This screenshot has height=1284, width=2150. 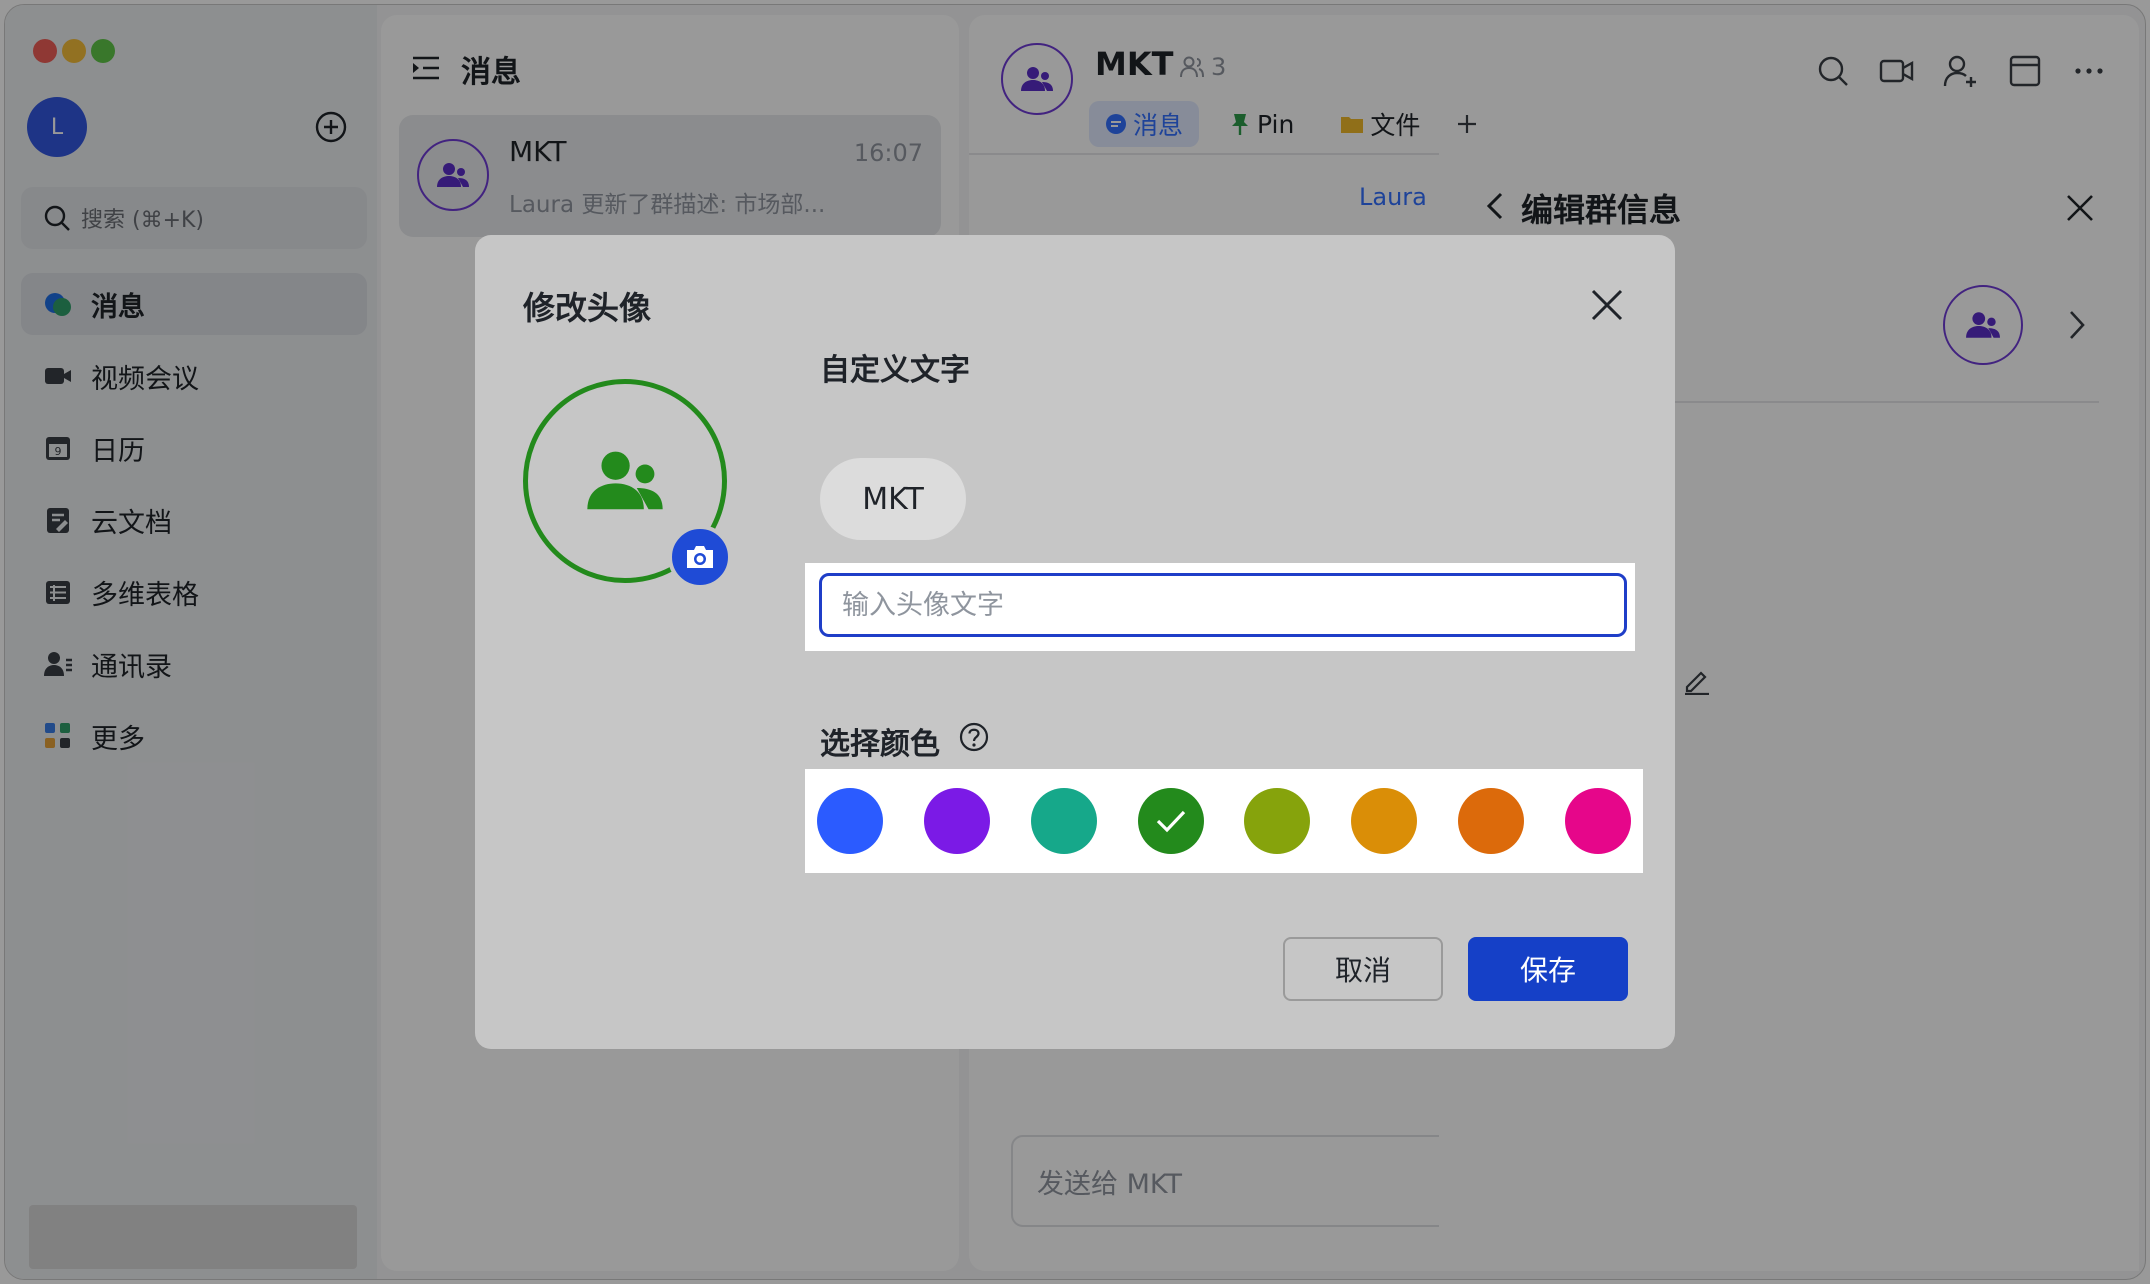 I want to click on upload-photo-button, so click(x=700, y=557).